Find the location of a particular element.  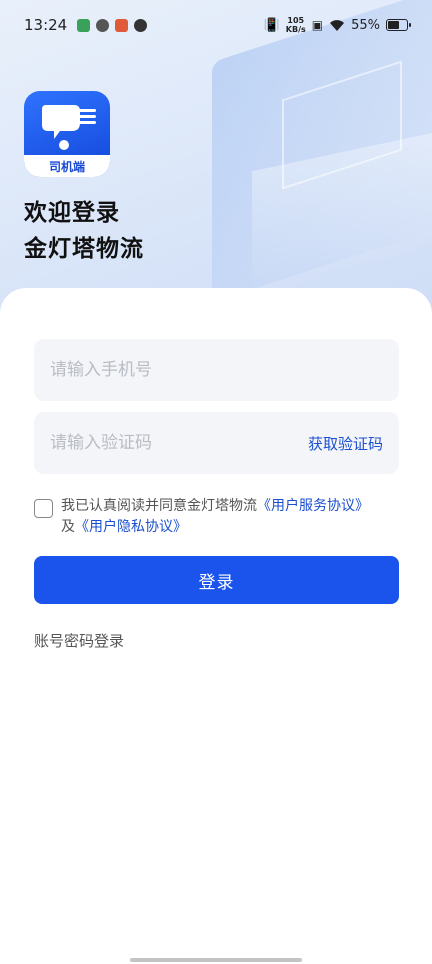

code-input is located at coordinates (179, 443).